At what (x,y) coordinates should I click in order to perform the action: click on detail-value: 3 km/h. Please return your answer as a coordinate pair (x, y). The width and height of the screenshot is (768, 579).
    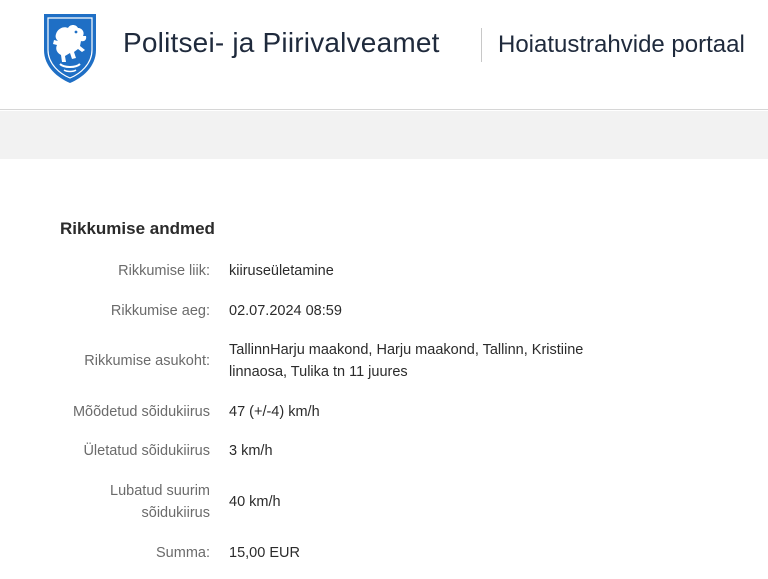
    Looking at the image, I should click on (251, 451).